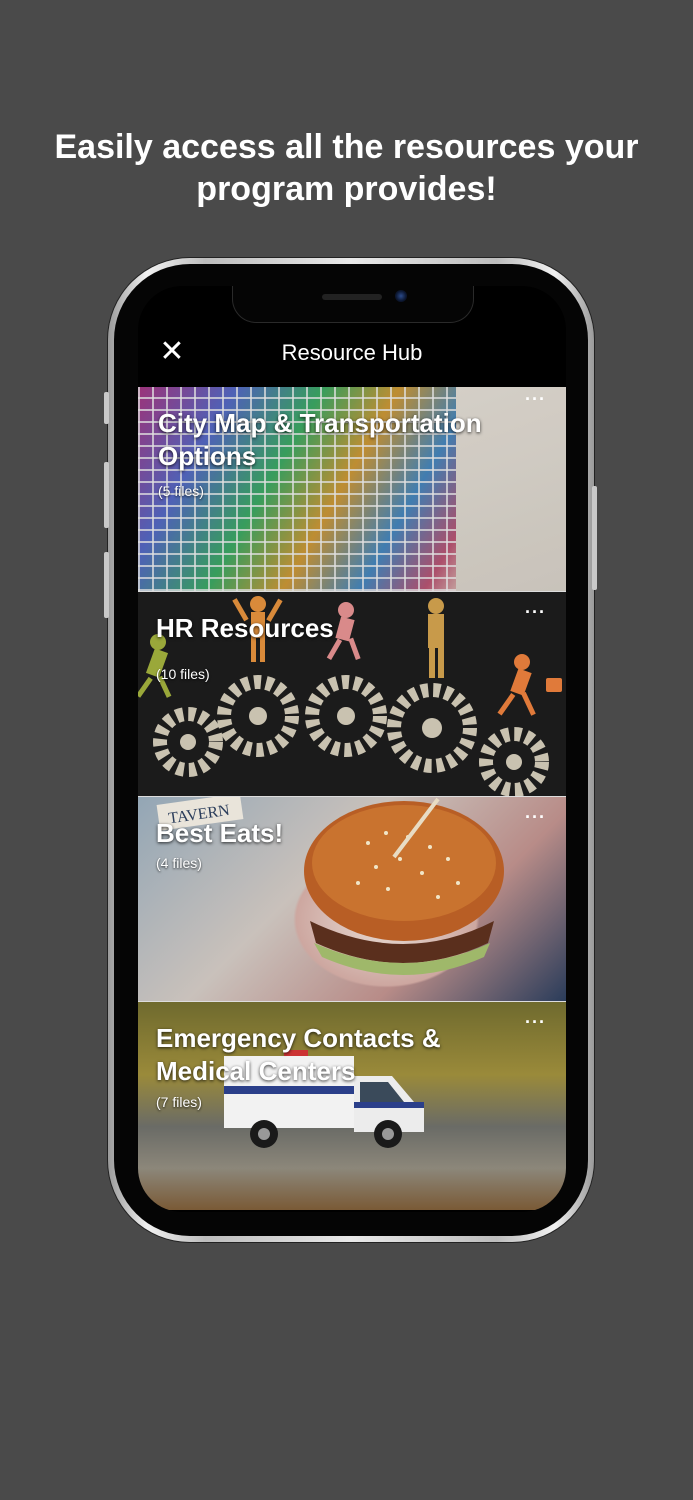  What do you see at coordinates (220, 833) in the screenshot?
I see `resource-card-title: Best Eats!` at bounding box center [220, 833].